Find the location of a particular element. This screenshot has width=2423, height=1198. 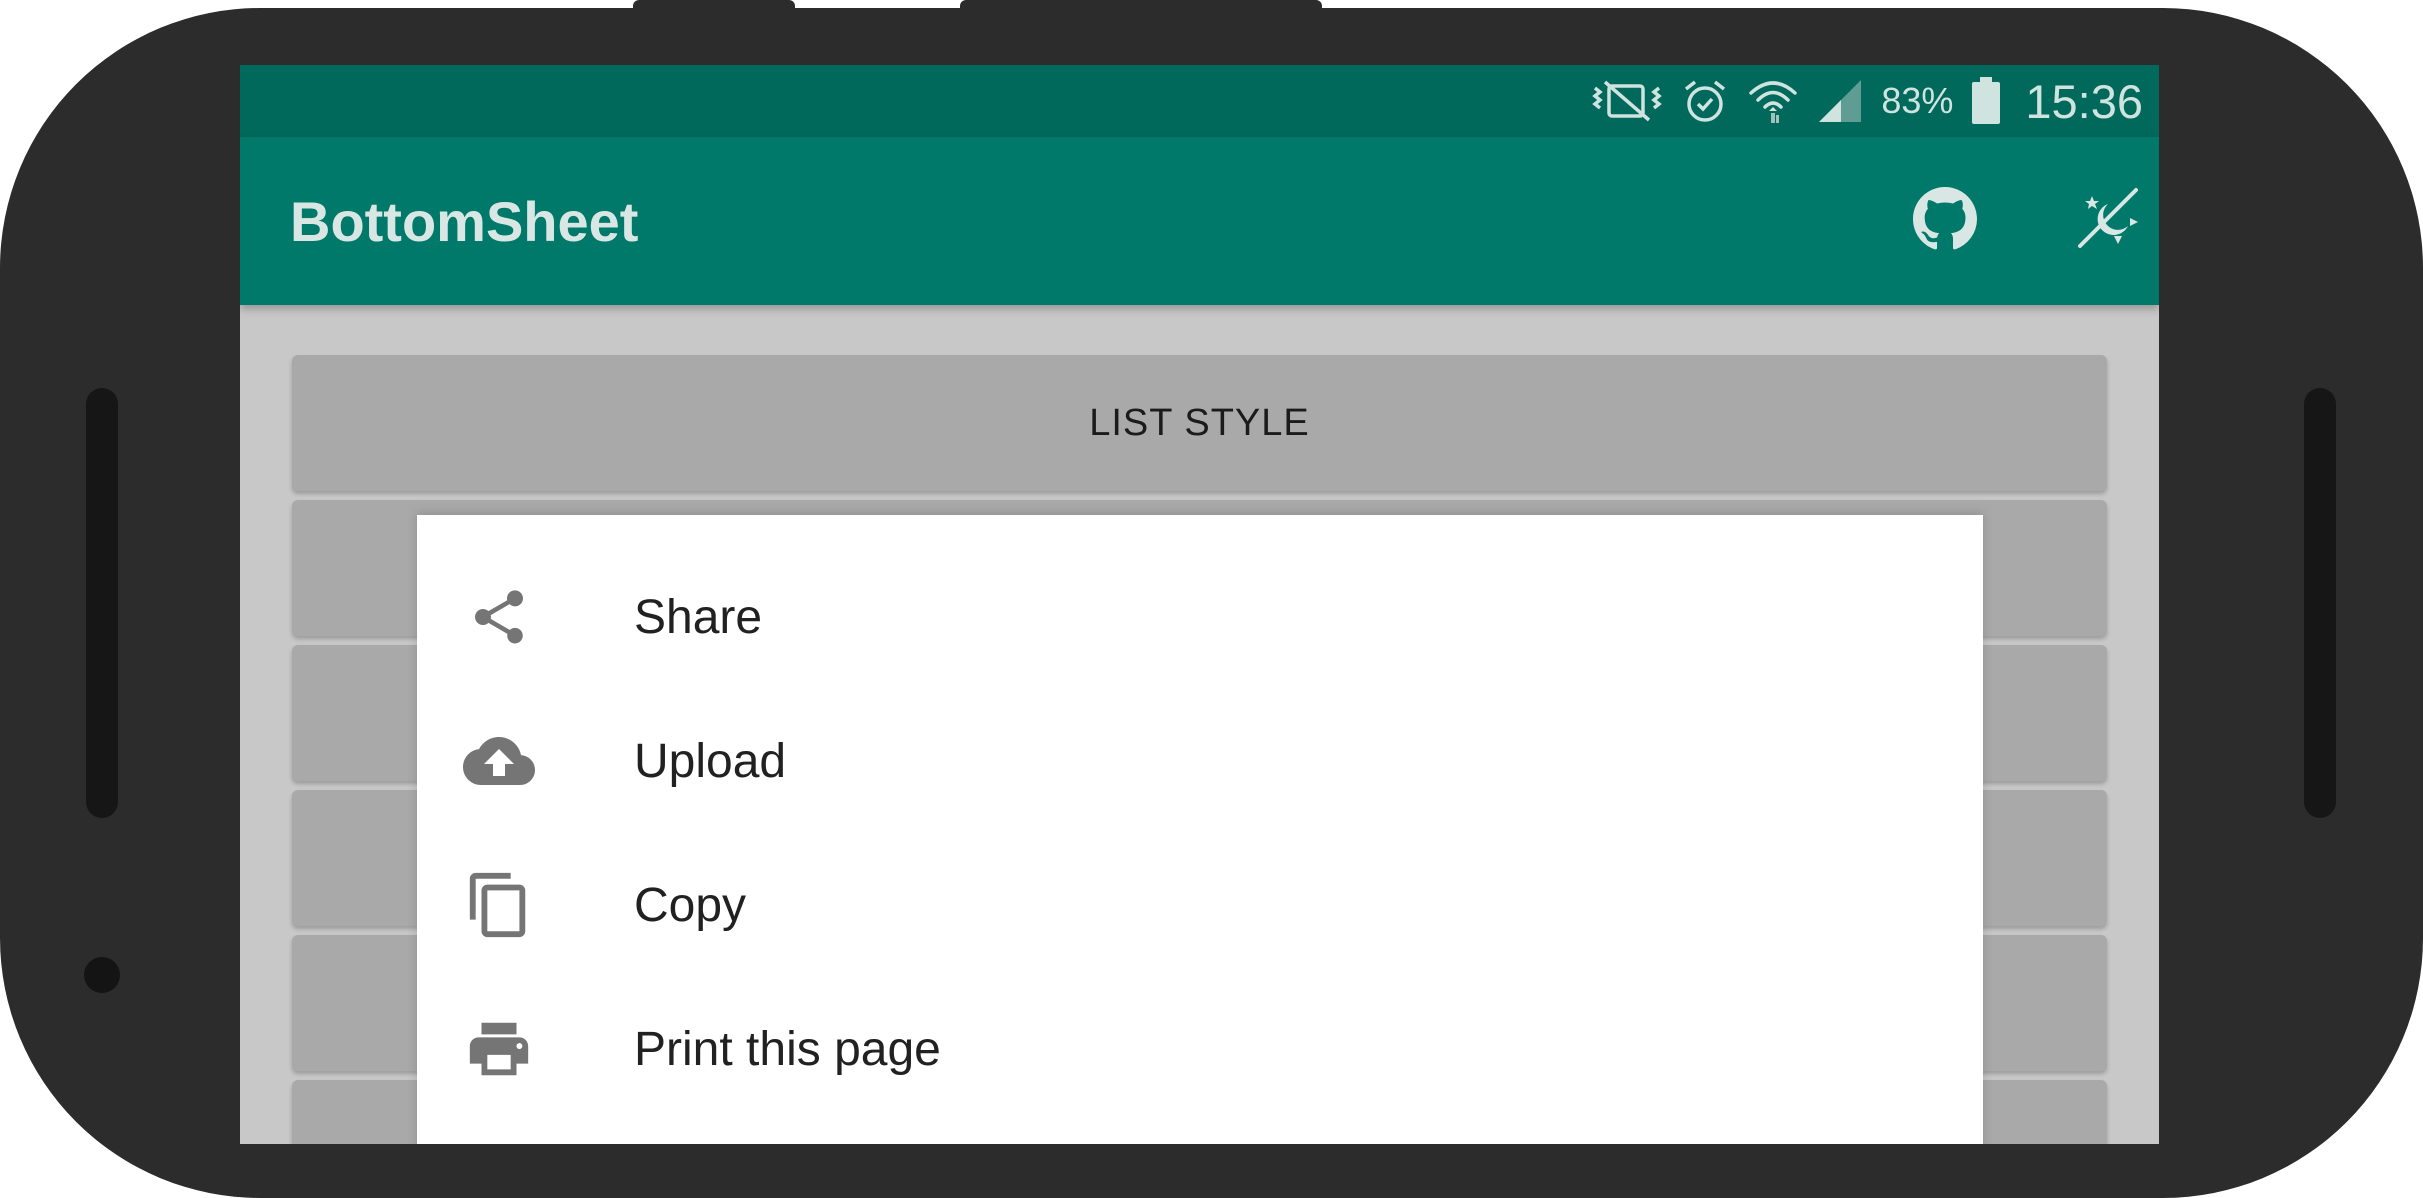

sheet-item-label: Copy is located at coordinates (690, 905).